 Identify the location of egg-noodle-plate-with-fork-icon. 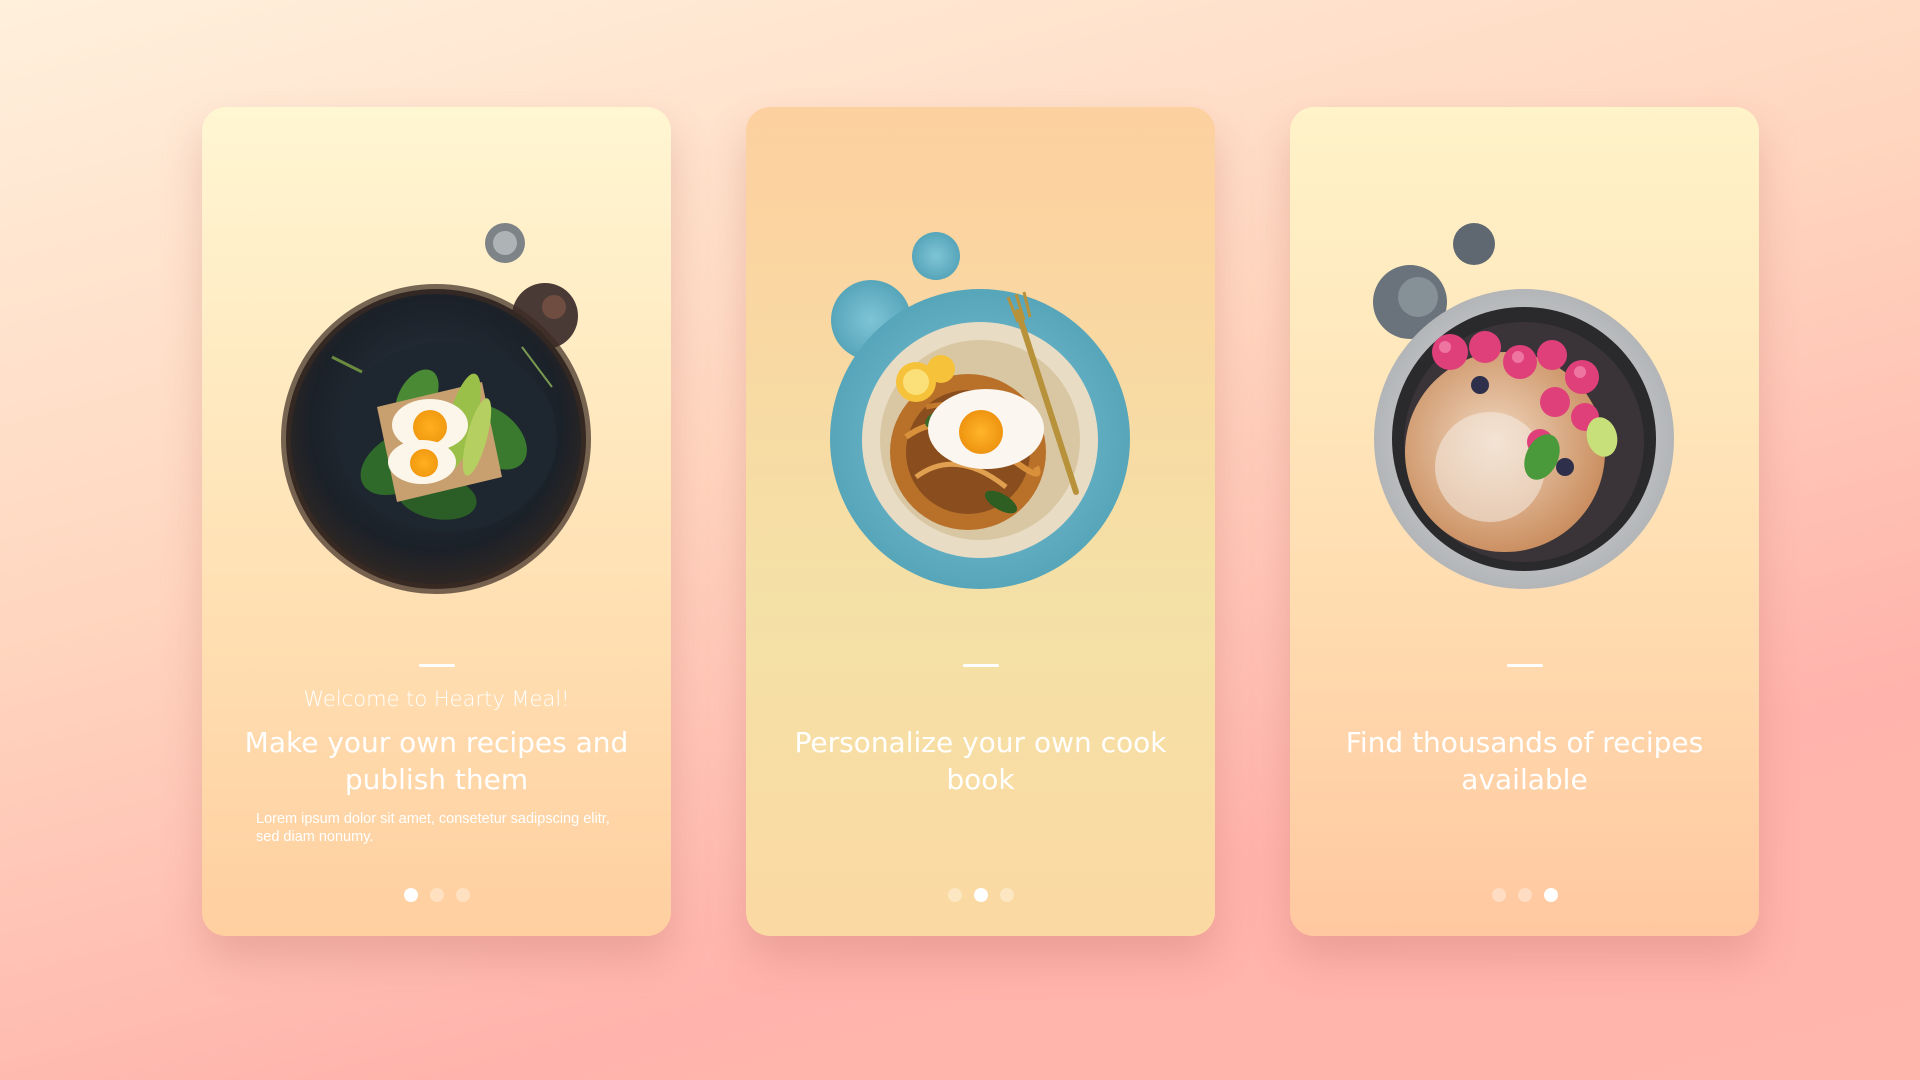
(980, 410).